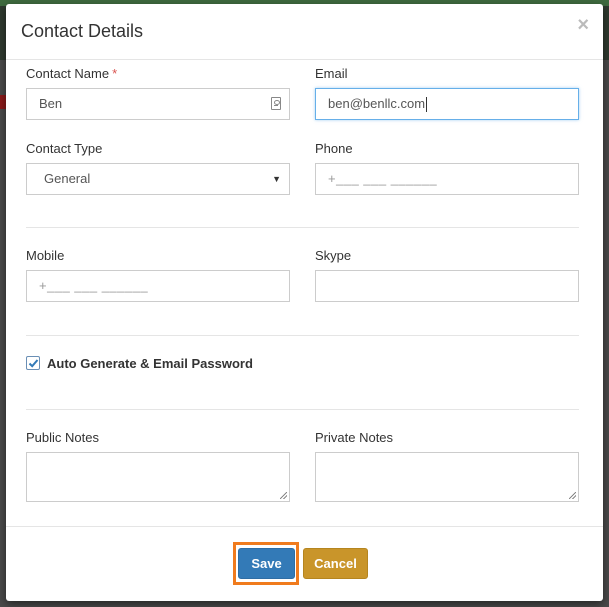 Image resolution: width=609 pixels, height=607 pixels. What do you see at coordinates (354, 437) in the screenshot?
I see `private-notes-label: Private Notes` at bounding box center [354, 437].